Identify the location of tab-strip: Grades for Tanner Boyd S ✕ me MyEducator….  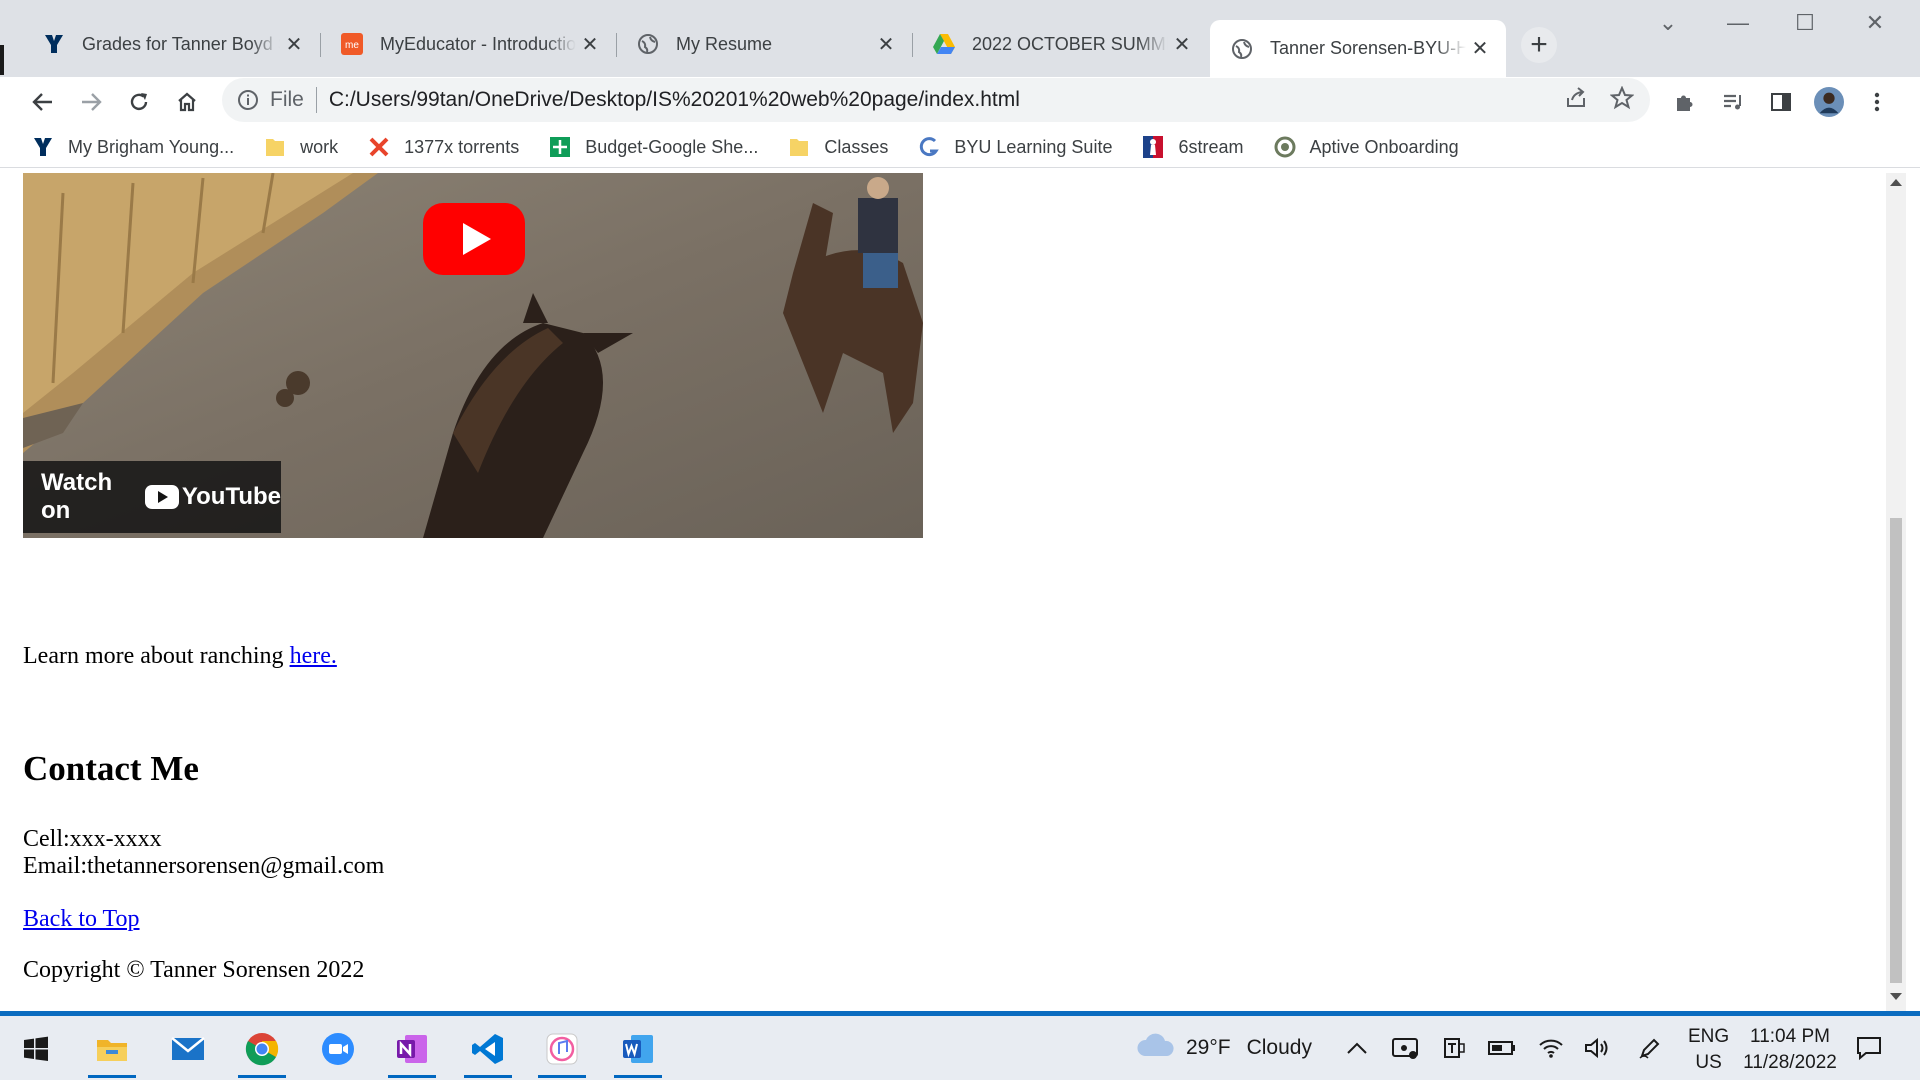
(960, 38).